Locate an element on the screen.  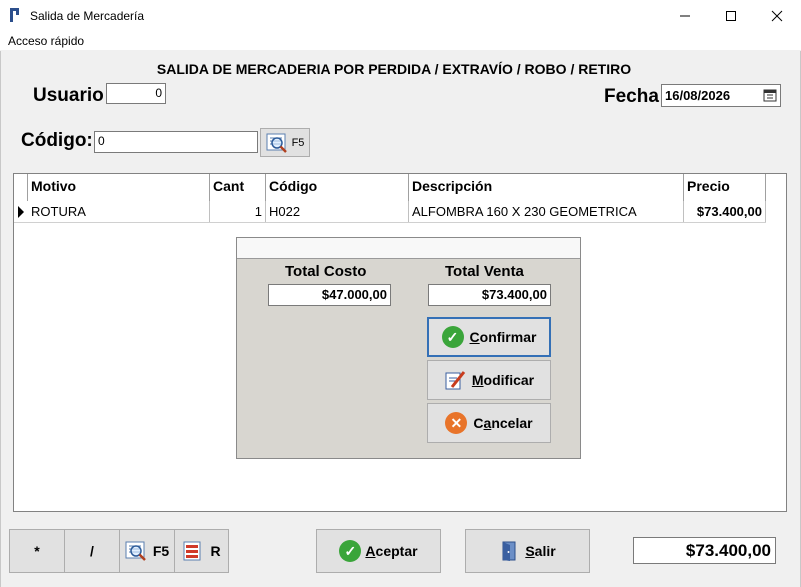
f5-button: F5 is located at coordinates (147, 551).